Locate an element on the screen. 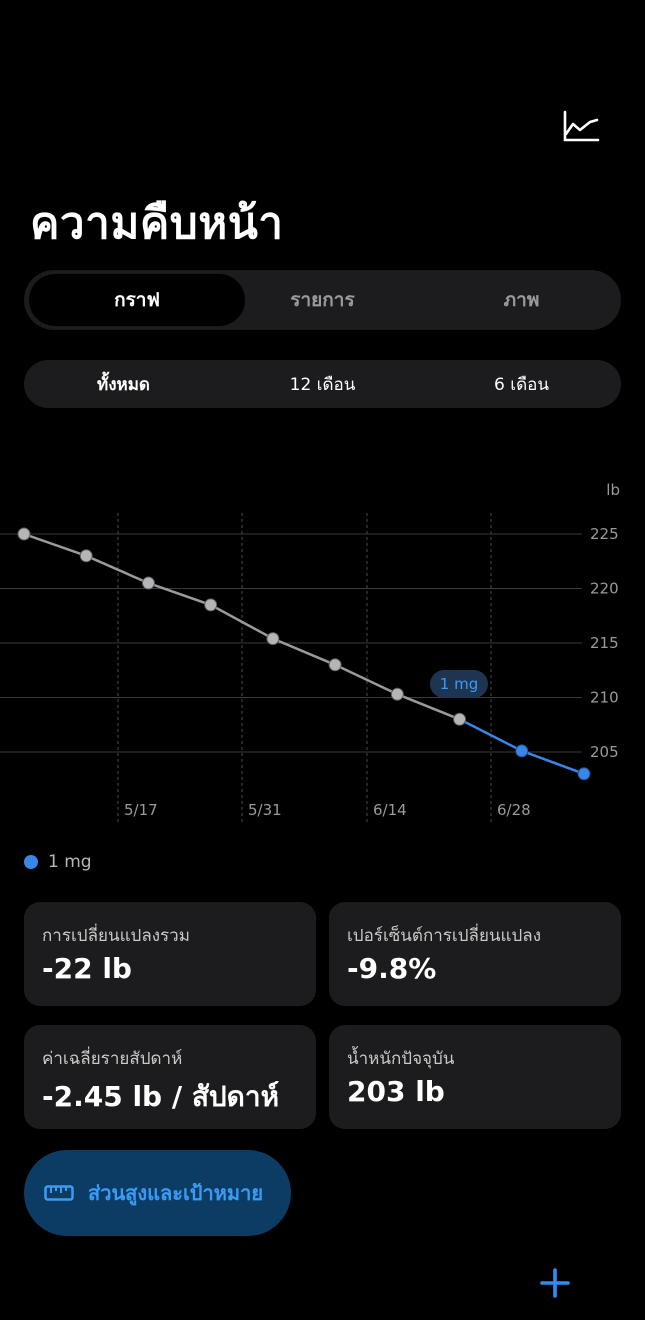  stat-label: ค่าเฉลี่ยรายสัปดาห์ is located at coordinates (112, 1059).